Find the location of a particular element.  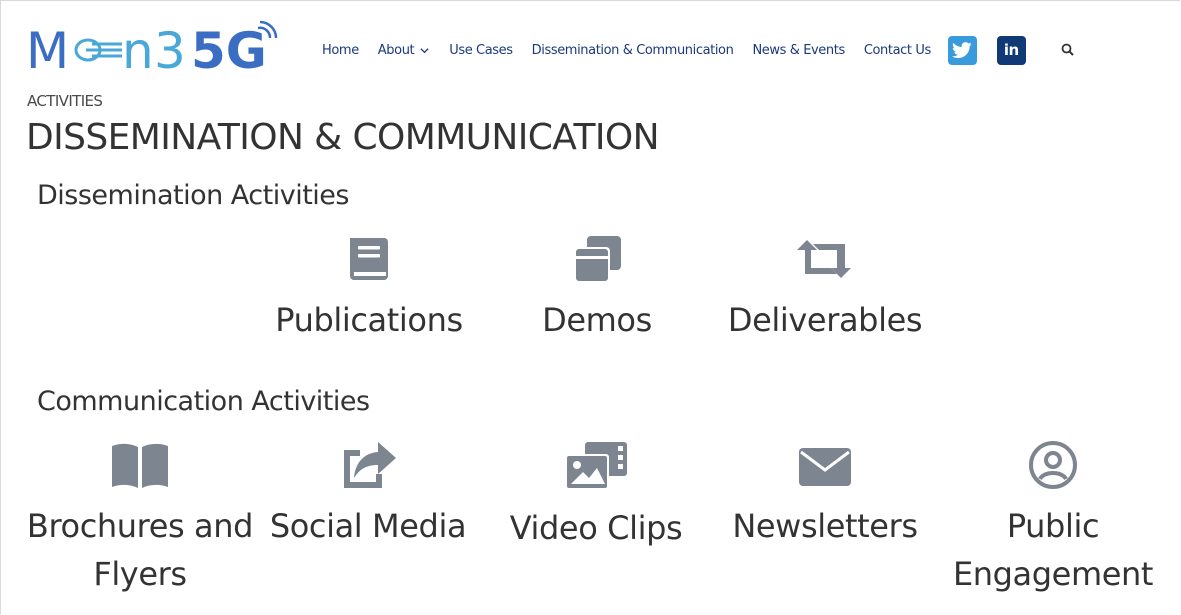

nav-news-events: News & Events is located at coordinates (798, 50).